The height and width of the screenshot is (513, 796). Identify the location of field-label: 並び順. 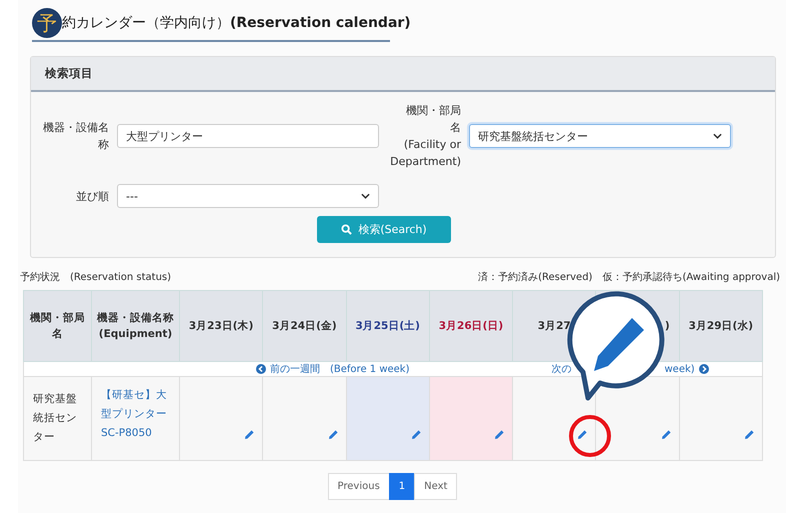
(92, 196).